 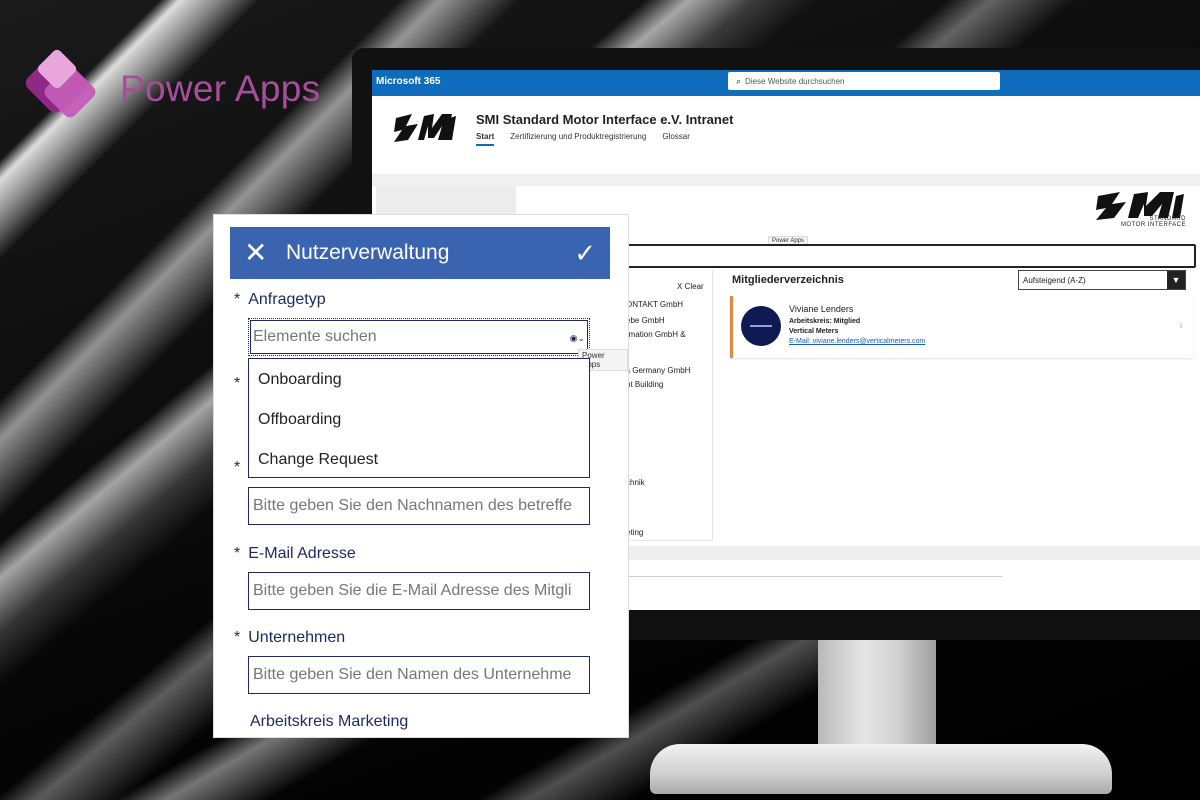 What do you see at coordinates (814, 331) in the screenshot?
I see `member-company: Vertical Meters` at bounding box center [814, 331].